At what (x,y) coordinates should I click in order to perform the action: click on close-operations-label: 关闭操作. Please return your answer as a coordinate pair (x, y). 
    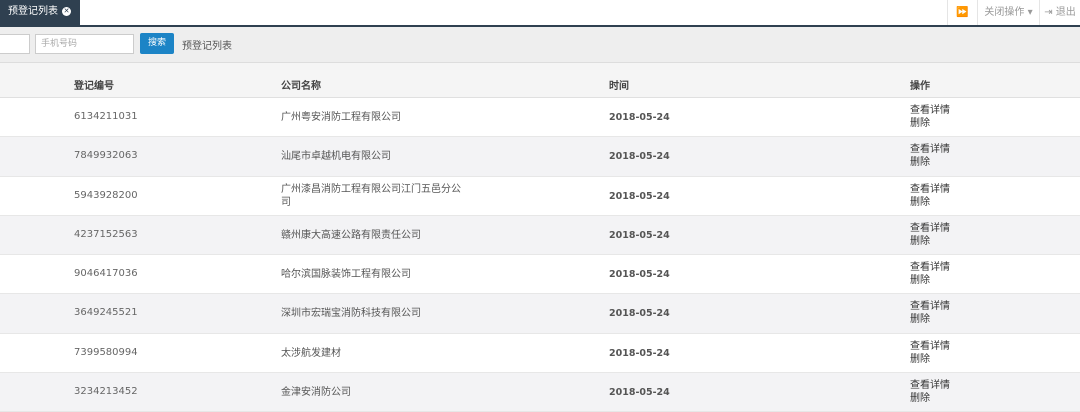
    Looking at the image, I should click on (1004, 12).